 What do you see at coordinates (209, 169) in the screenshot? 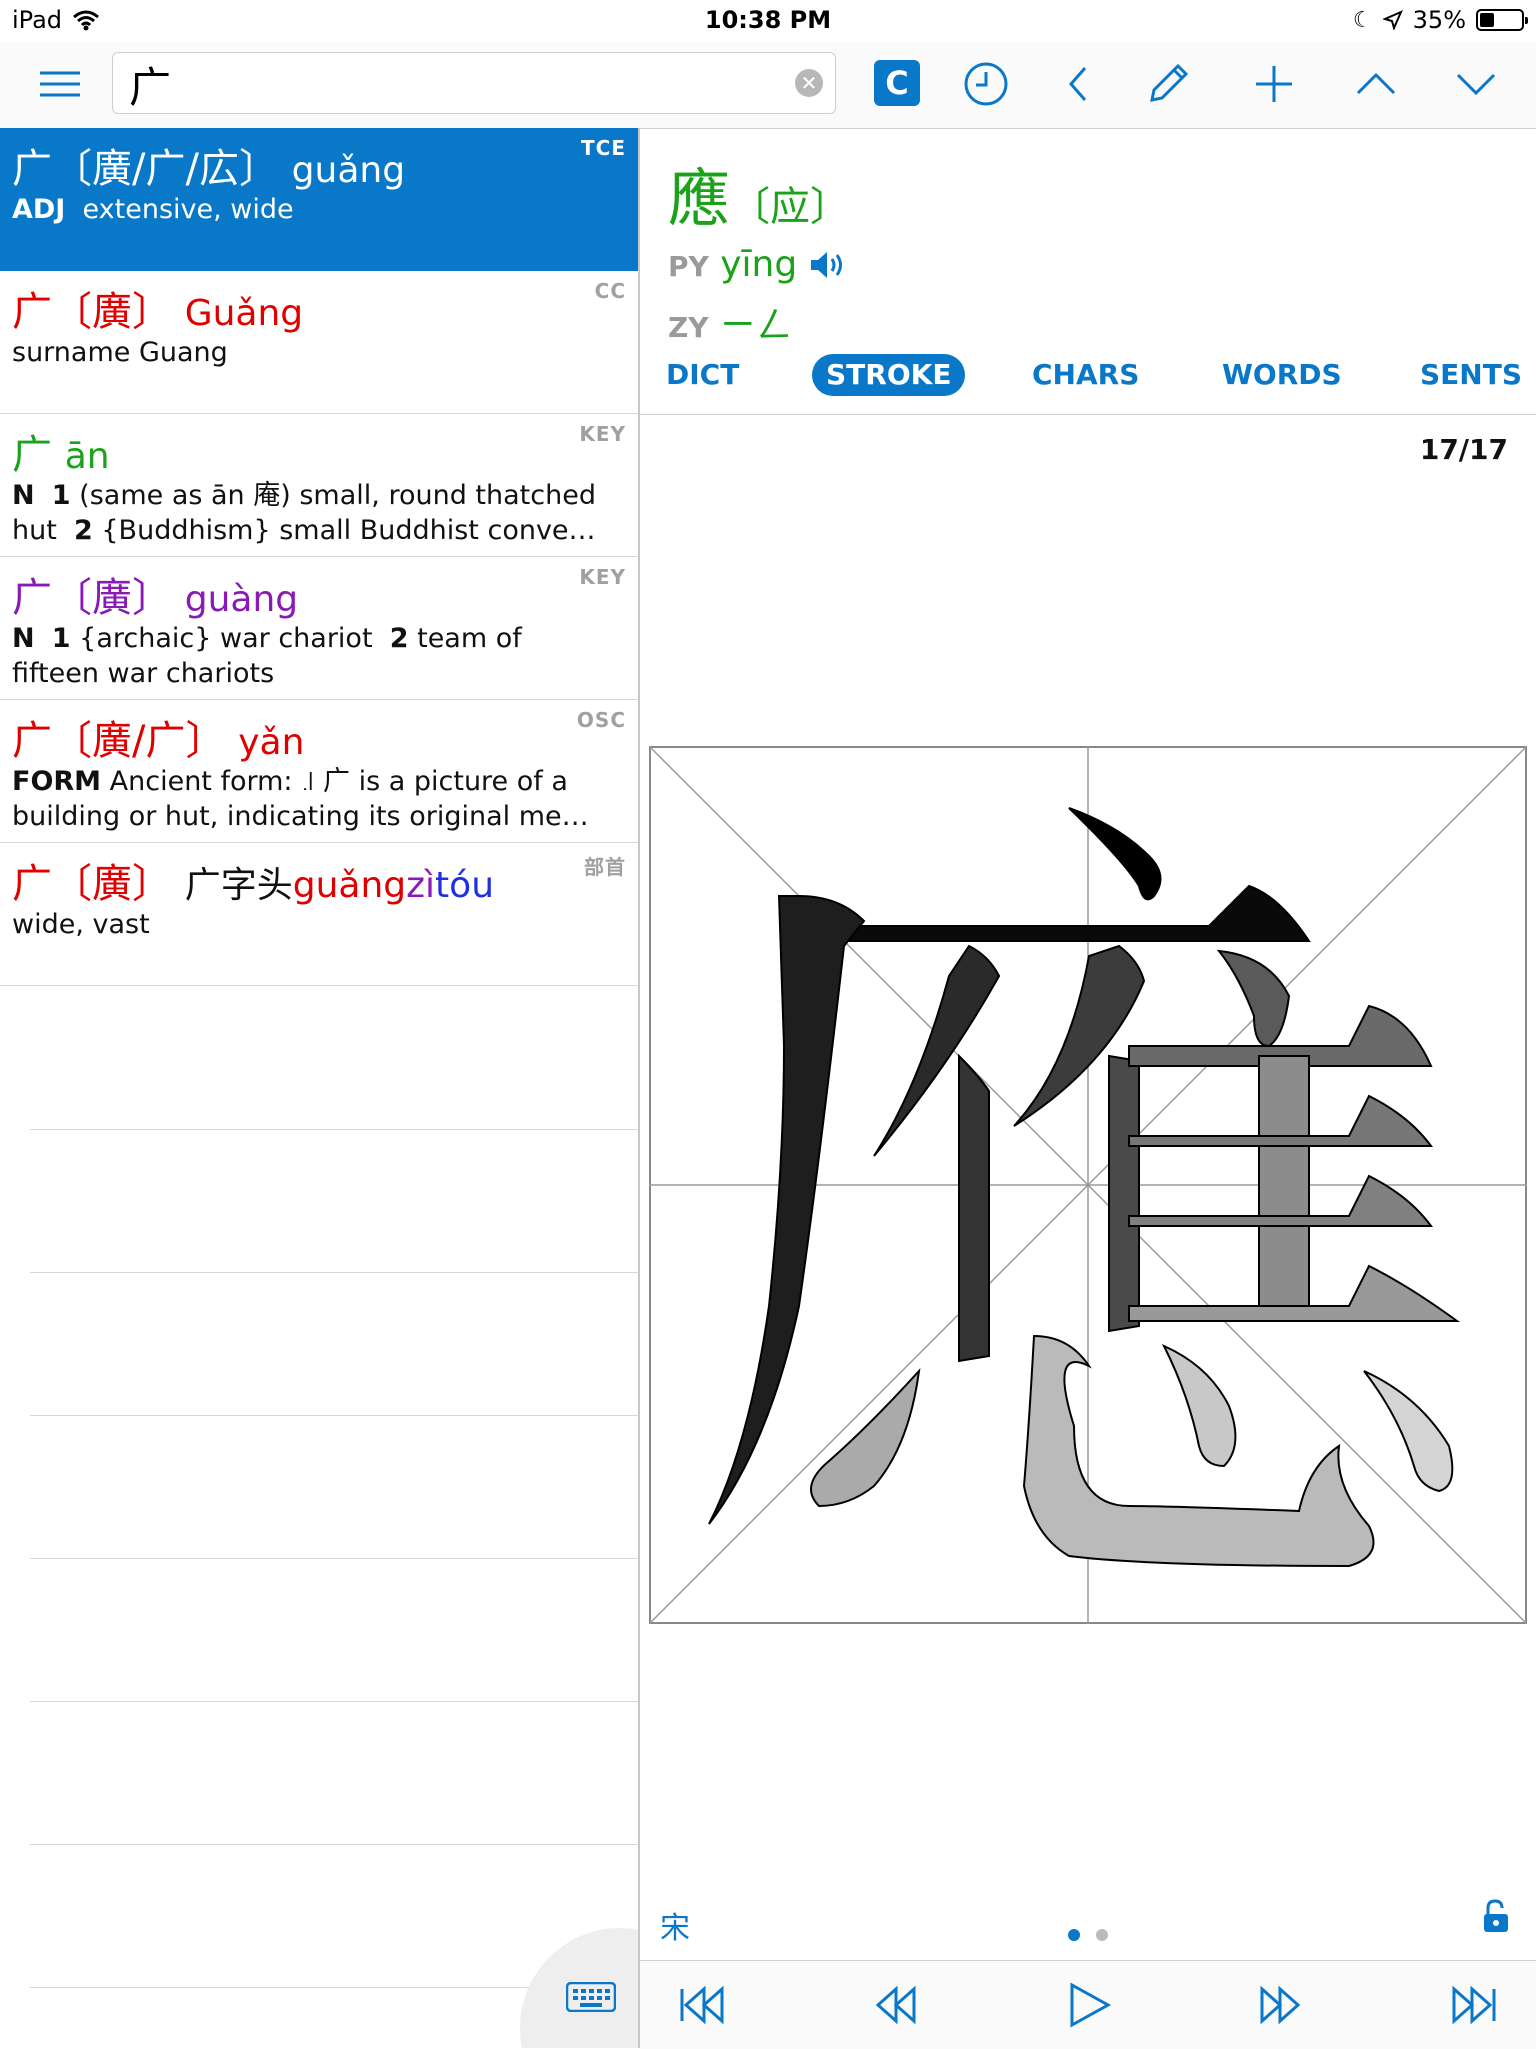
I see `result-headword: 广〔廣/广/広〕 guǎng` at bounding box center [209, 169].